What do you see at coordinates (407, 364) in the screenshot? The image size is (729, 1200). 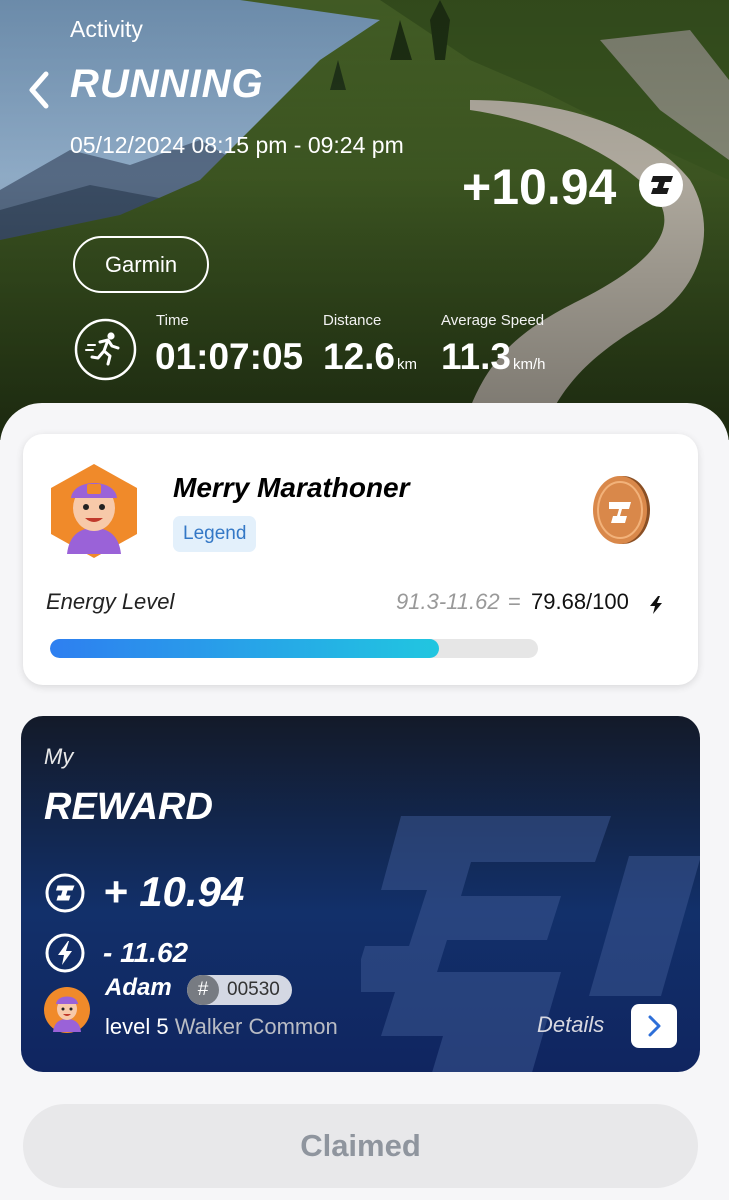 I see `stat-distance-unit: km` at bounding box center [407, 364].